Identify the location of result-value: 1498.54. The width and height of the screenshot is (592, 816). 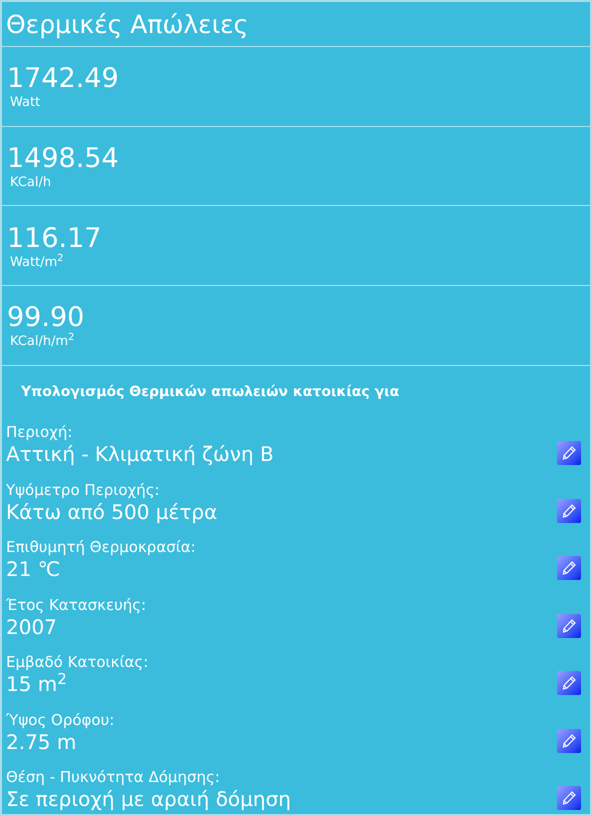
(63, 159).